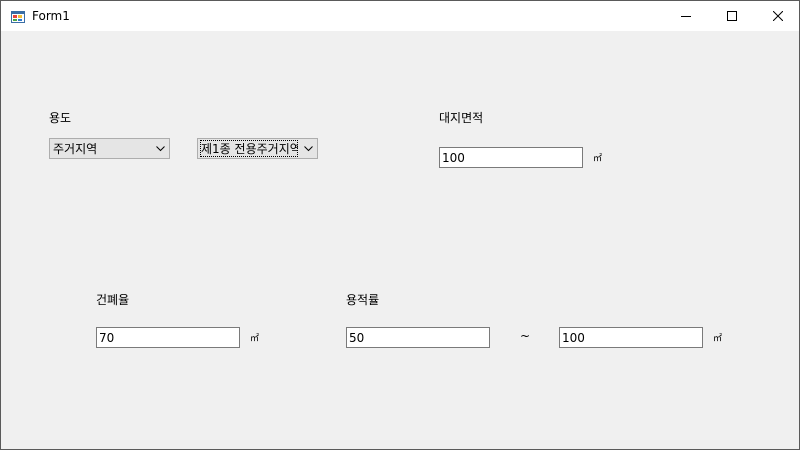  Describe the element at coordinates (511, 157) in the screenshot. I see `land-area-input` at that location.